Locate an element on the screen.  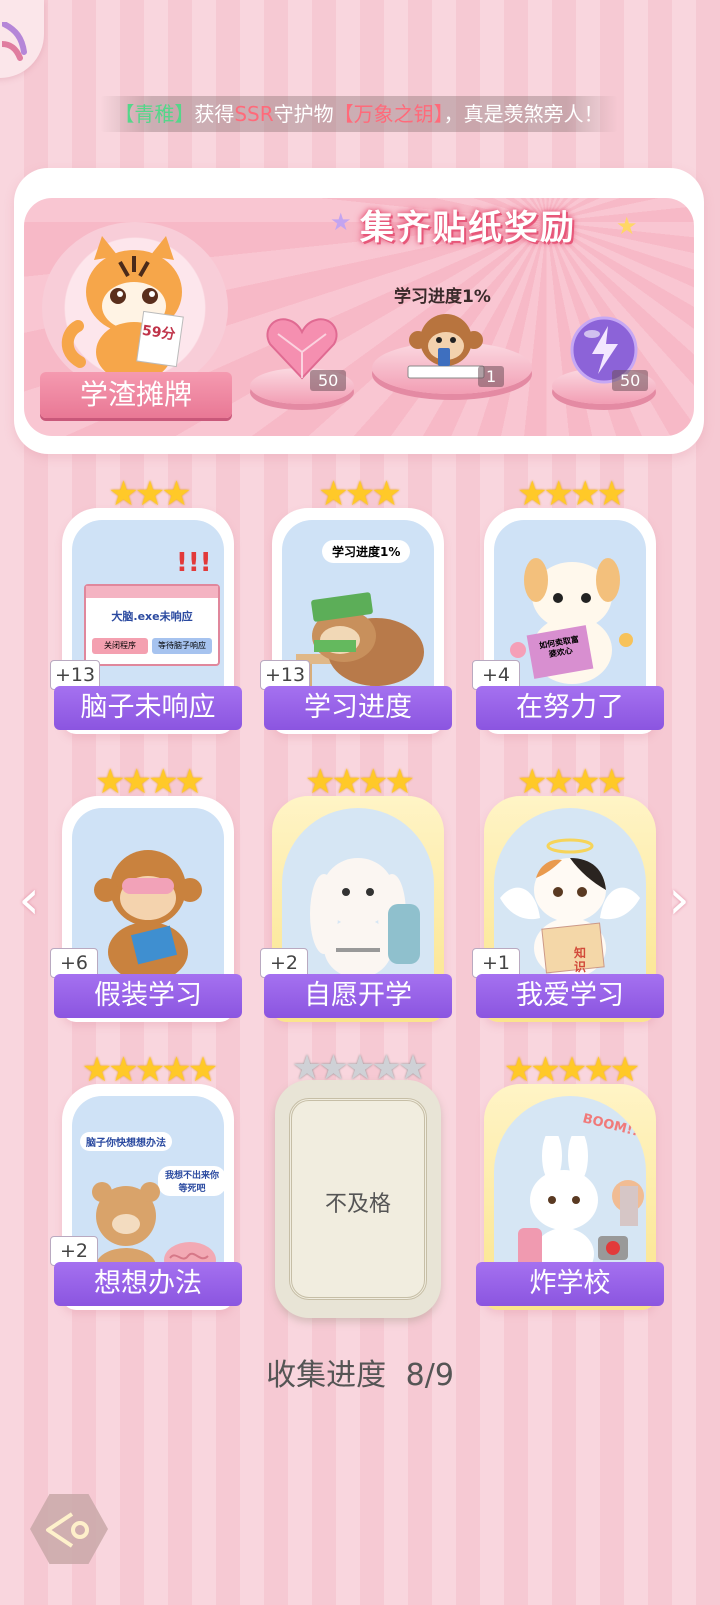
sticker-card-brain-not-responding: ★★★ !!! 大脑.exe未响应 关闭程序 等待脑子响应 +13 脑子未响应 is located at coordinates (146, 604).